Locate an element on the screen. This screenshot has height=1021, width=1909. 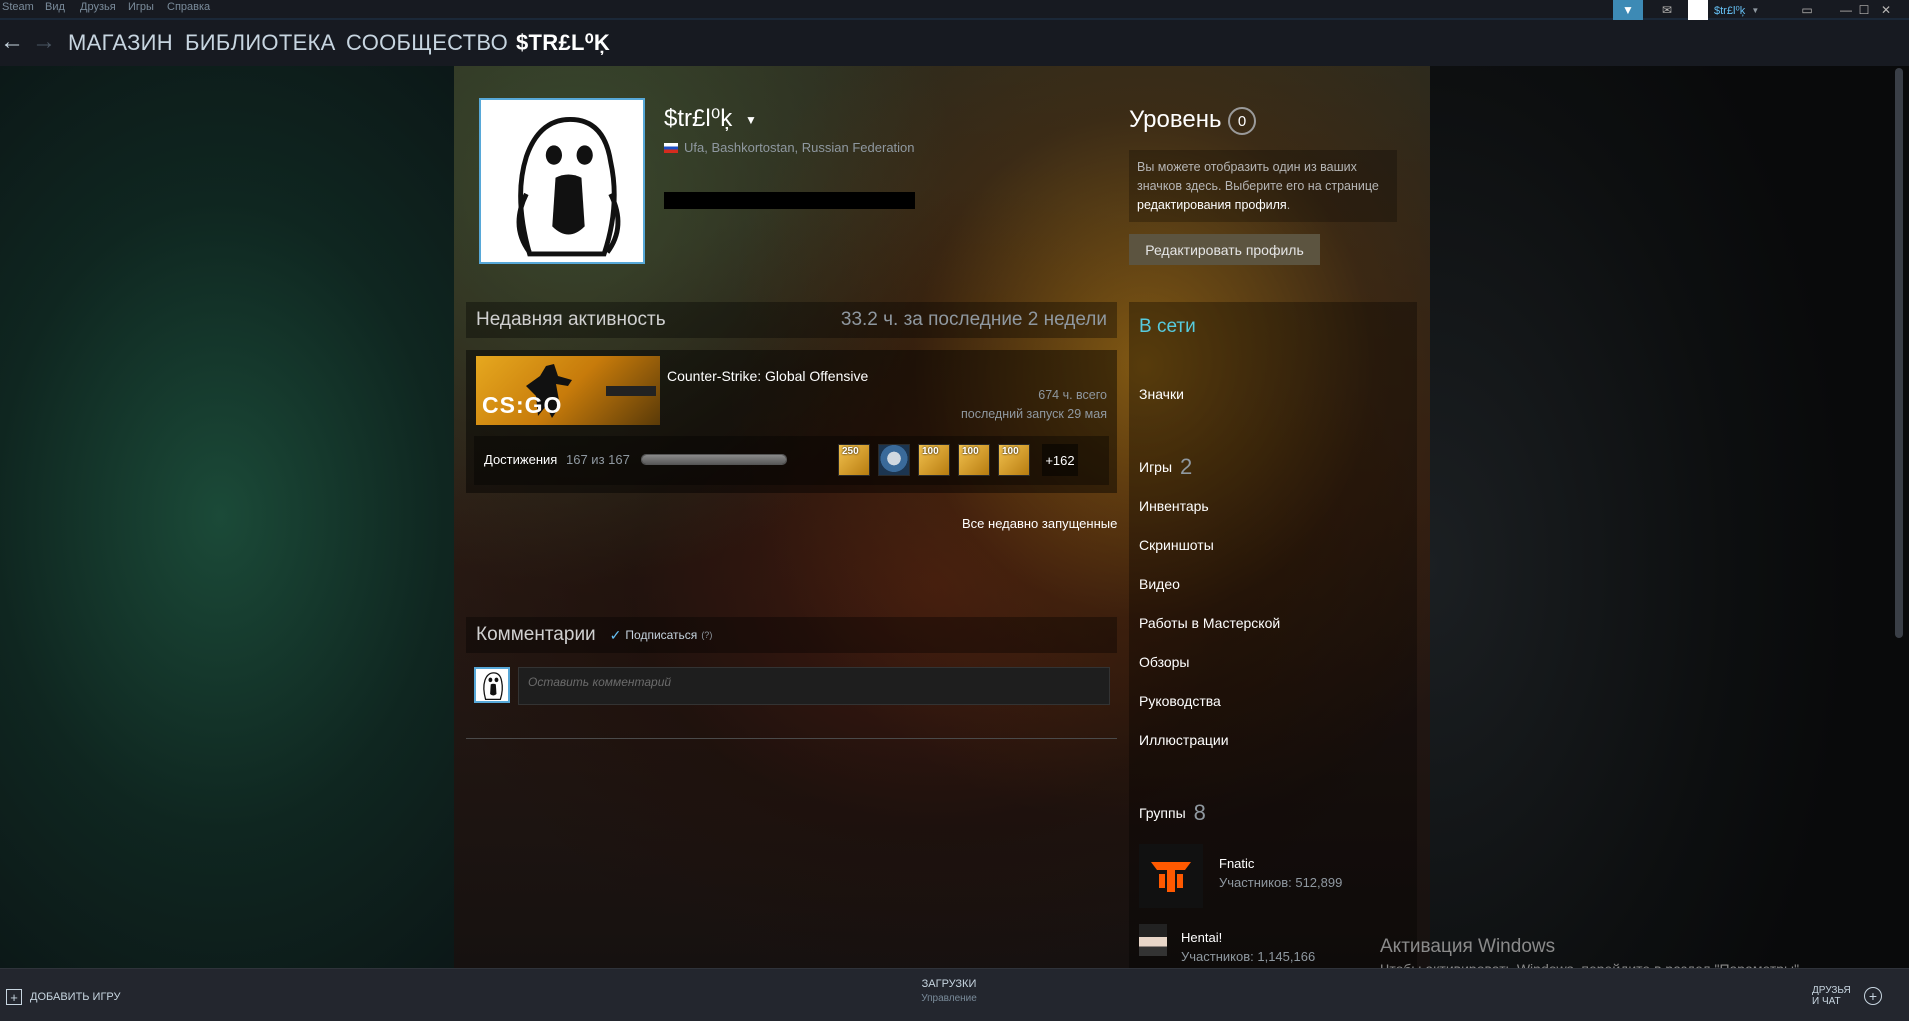
subscribe-toggle: ✓ Подписаться (?) is located at coordinates (661, 635).